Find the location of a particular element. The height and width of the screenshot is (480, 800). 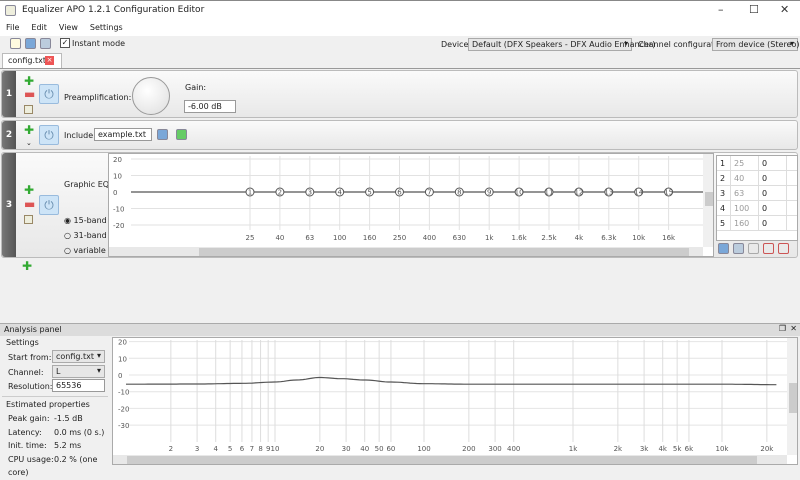

section-number: 1 is located at coordinates (9, 94).